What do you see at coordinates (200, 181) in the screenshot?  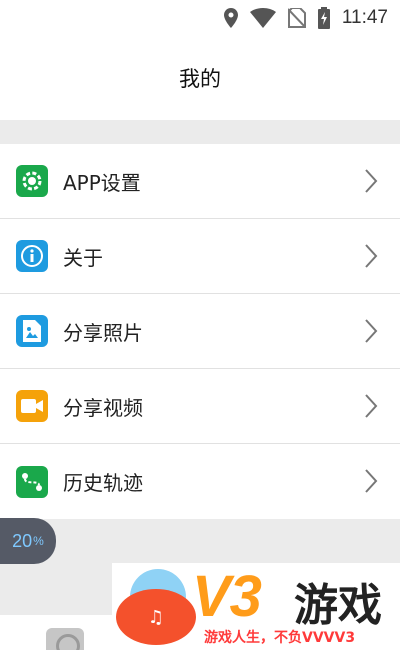 I see `menu-item-app-settings: APP设置` at bounding box center [200, 181].